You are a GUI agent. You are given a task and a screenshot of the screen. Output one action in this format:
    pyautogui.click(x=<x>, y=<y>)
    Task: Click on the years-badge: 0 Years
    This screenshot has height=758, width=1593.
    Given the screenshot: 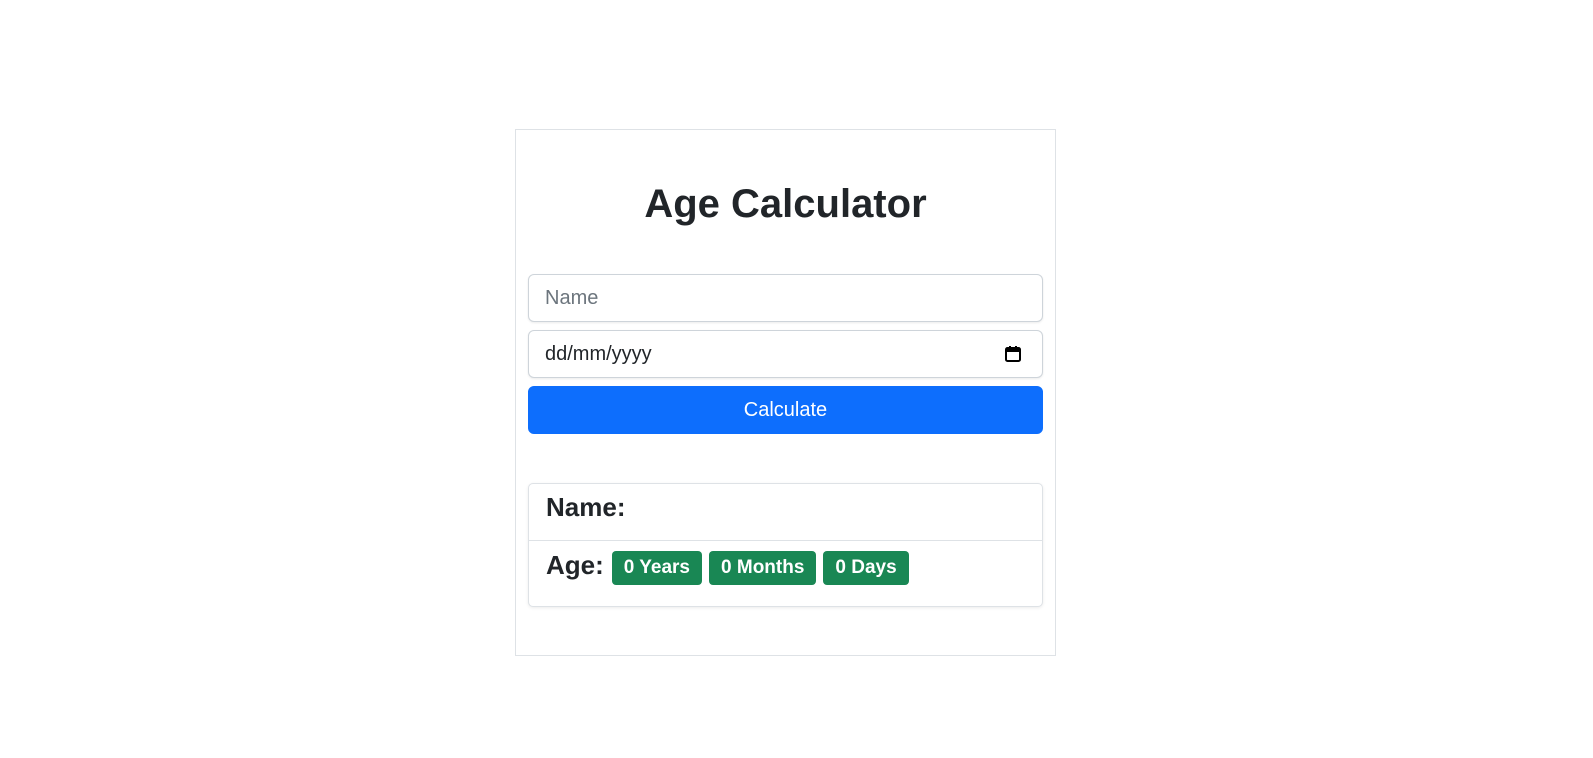 What is the action you would take?
    pyautogui.click(x=657, y=568)
    